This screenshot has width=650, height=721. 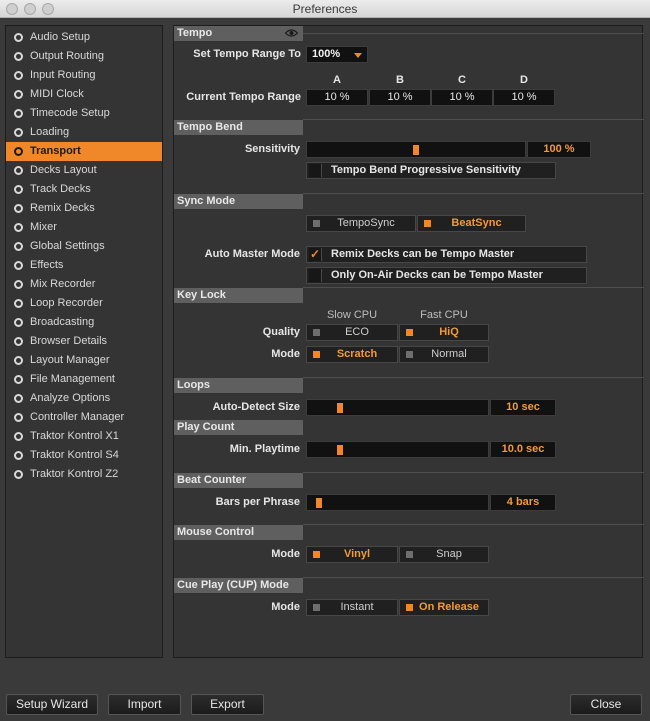 What do you see at coordinates (358, 55) in the screenshot?
I see `chevron-down-icon` at bounding box center [358, 55].